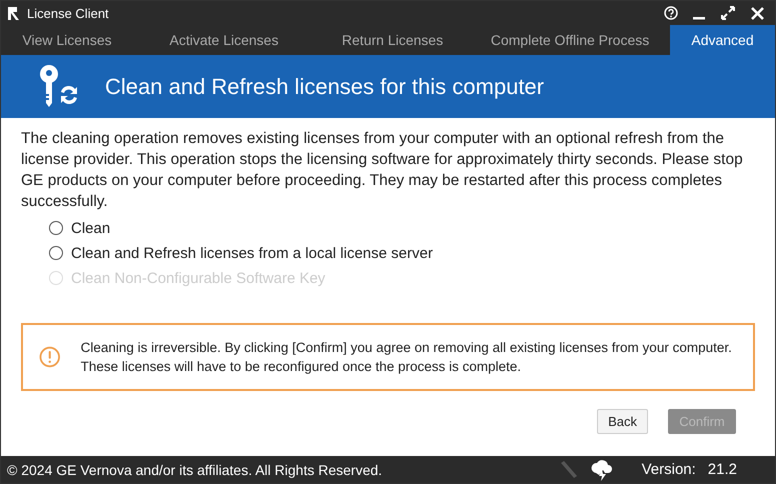 This screenshot has width=776, height=484. What do you see at coordinates (90, 228) in the screenshot?
I see `option-label: Clean` at bounding box center [90, 228].